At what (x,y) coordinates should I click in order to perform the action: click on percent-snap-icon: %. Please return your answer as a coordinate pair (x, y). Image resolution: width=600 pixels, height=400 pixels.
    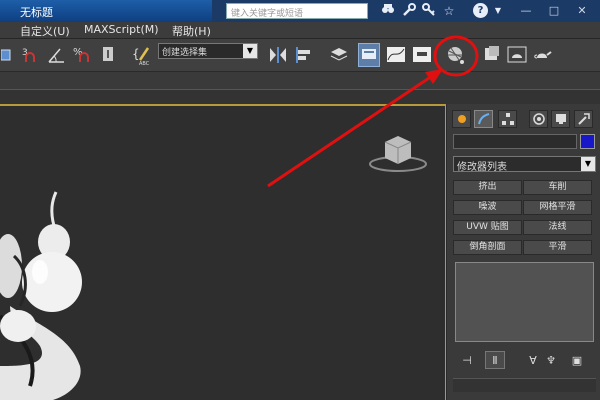
    Looking at the image, I should click on (83, 55).